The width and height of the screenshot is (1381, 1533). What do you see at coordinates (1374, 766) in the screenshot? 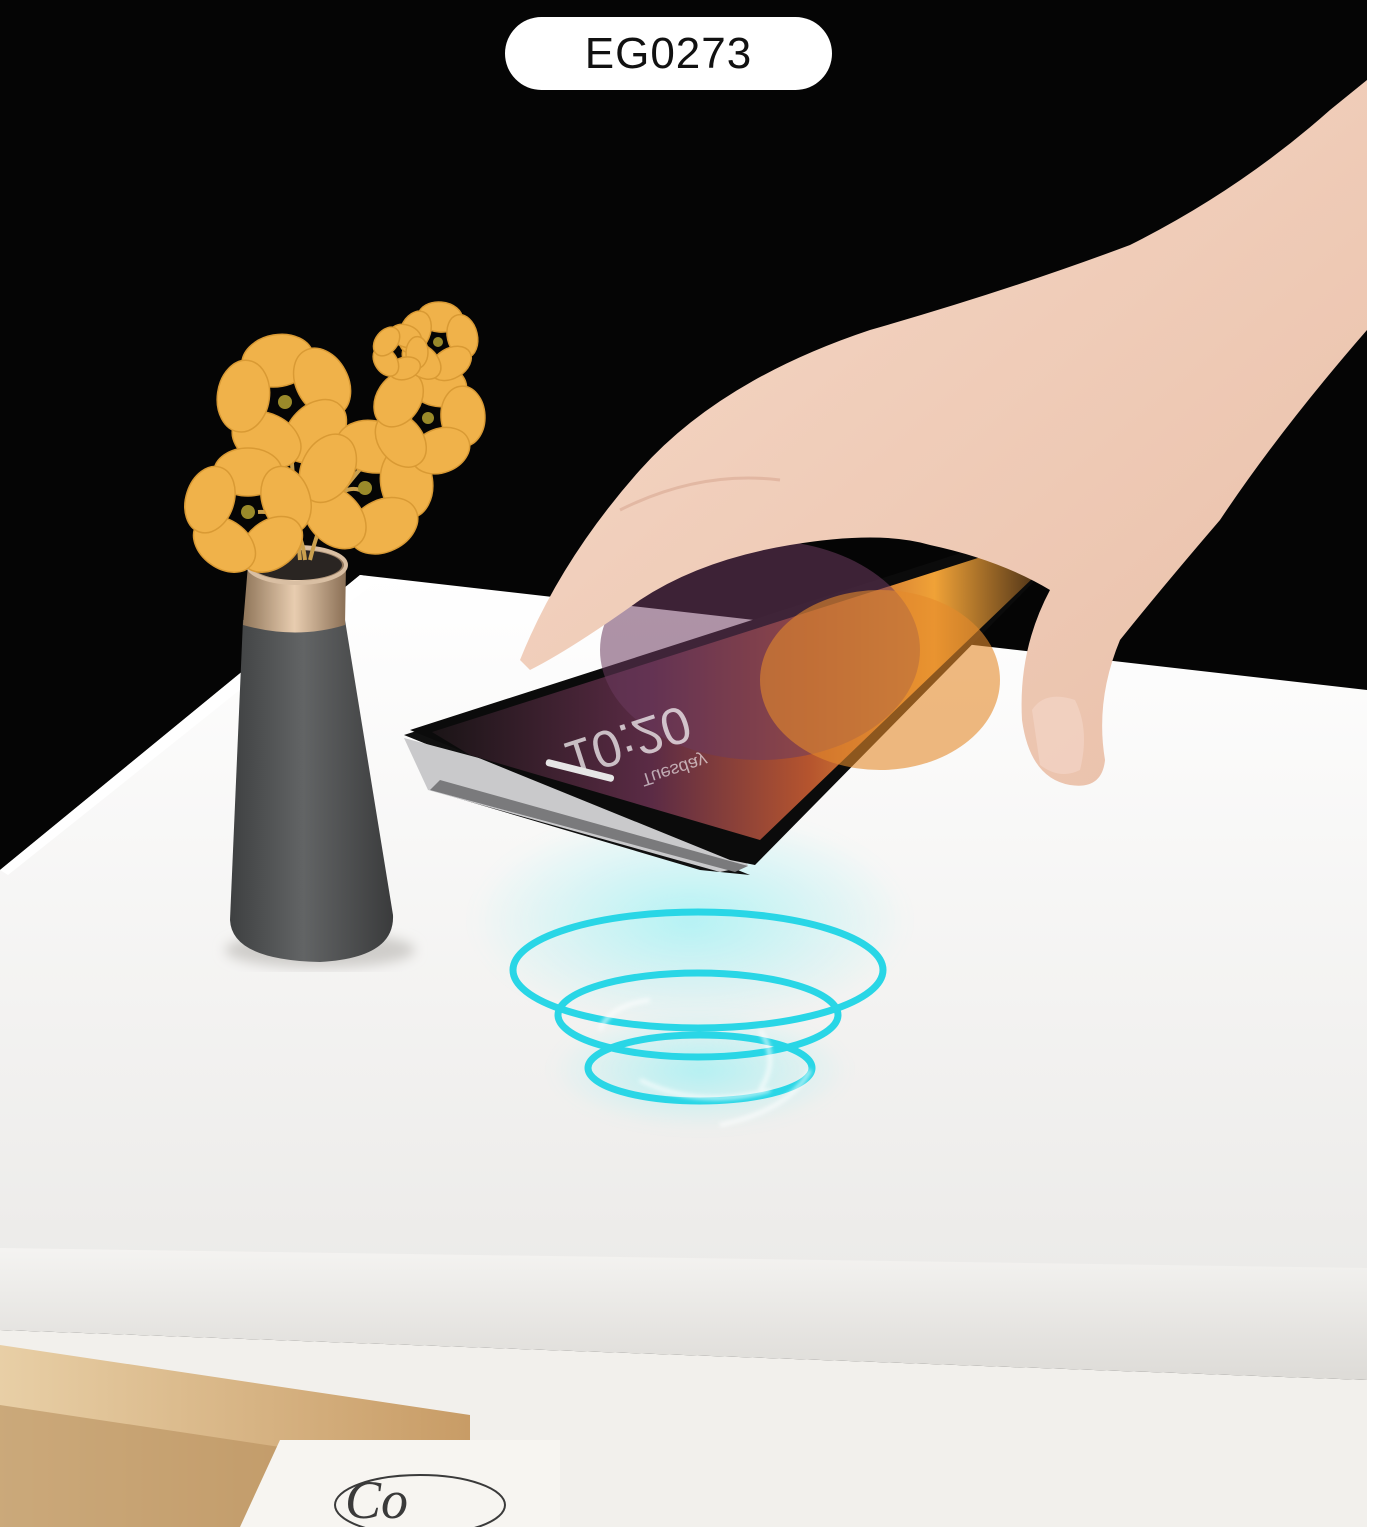
I see `right-border` at bounding box center [1374, 766].